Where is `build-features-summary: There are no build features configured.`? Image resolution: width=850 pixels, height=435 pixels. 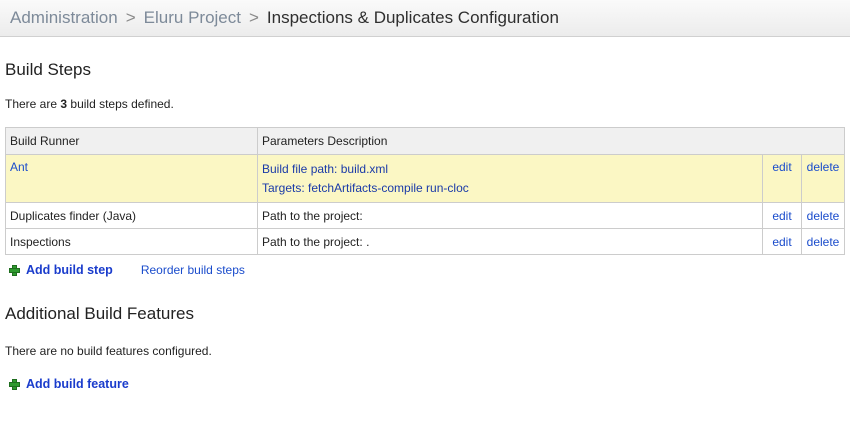
build-features-summary: There are no build features configured. is located at coordinates (108, 351).